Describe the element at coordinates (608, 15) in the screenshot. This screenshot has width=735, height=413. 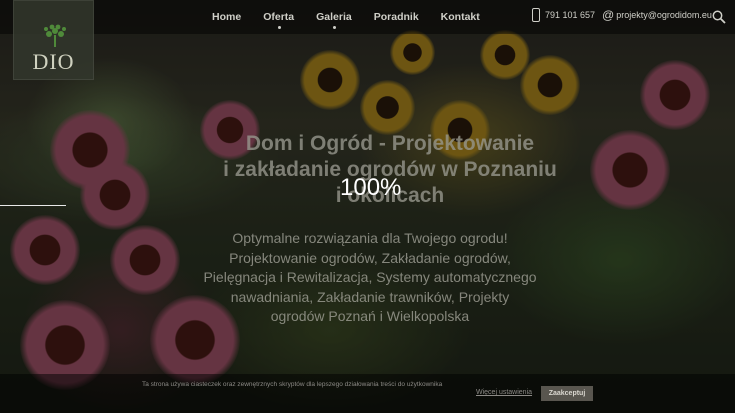
I see `at-icon: @` at that location.